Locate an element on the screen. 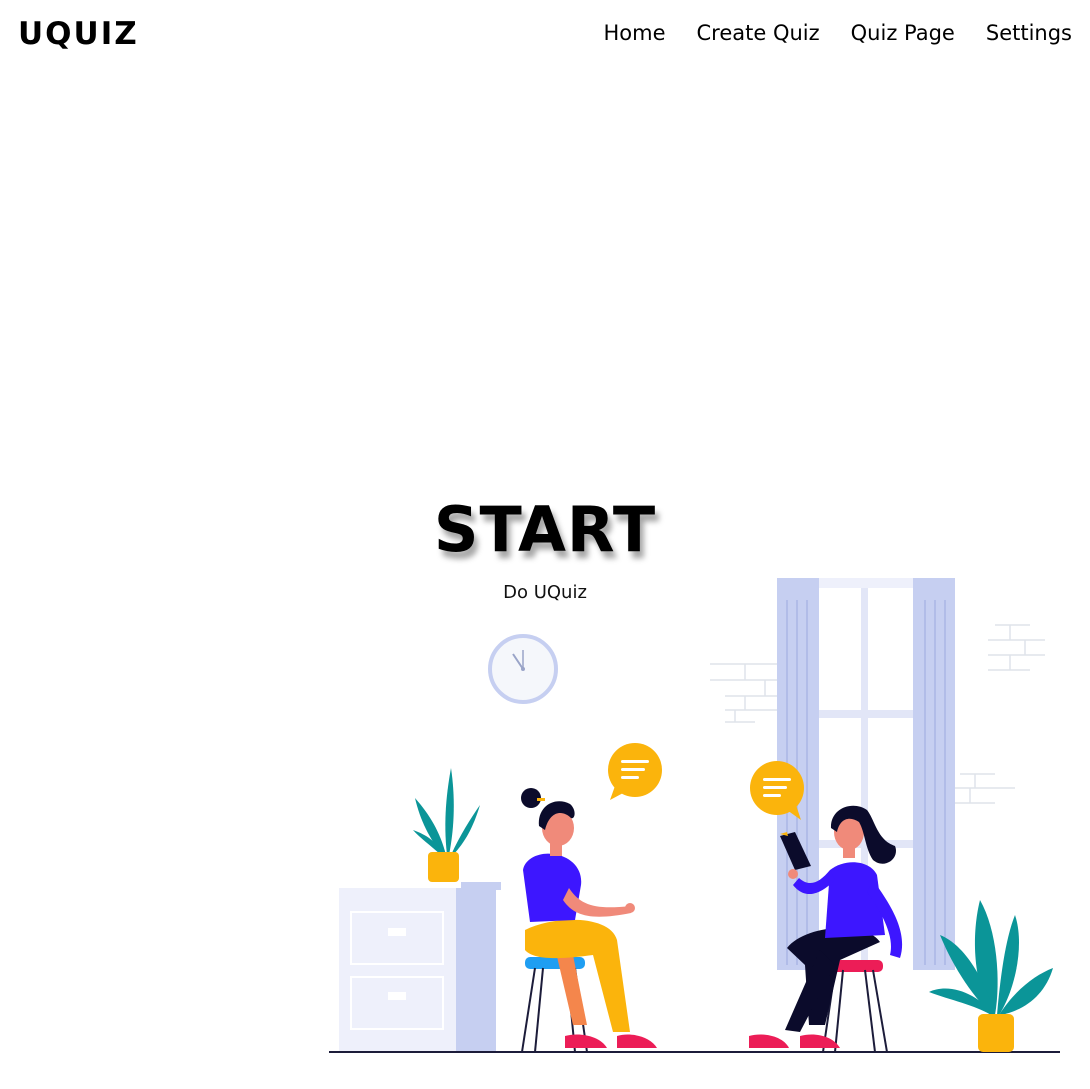 This screenshot has height=1089, width=1090. brand-logo: UQUIZ is located at coordinates (78, 34).